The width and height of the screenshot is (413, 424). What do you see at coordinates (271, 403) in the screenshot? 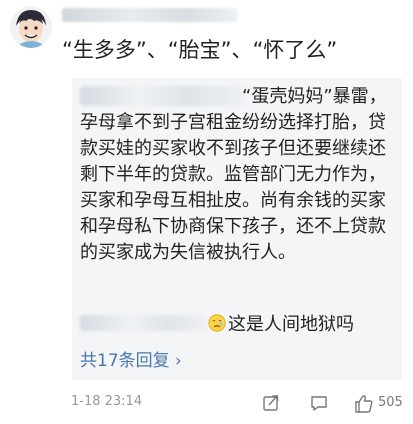
I see `share-icon` at bounding box center [271, 403].